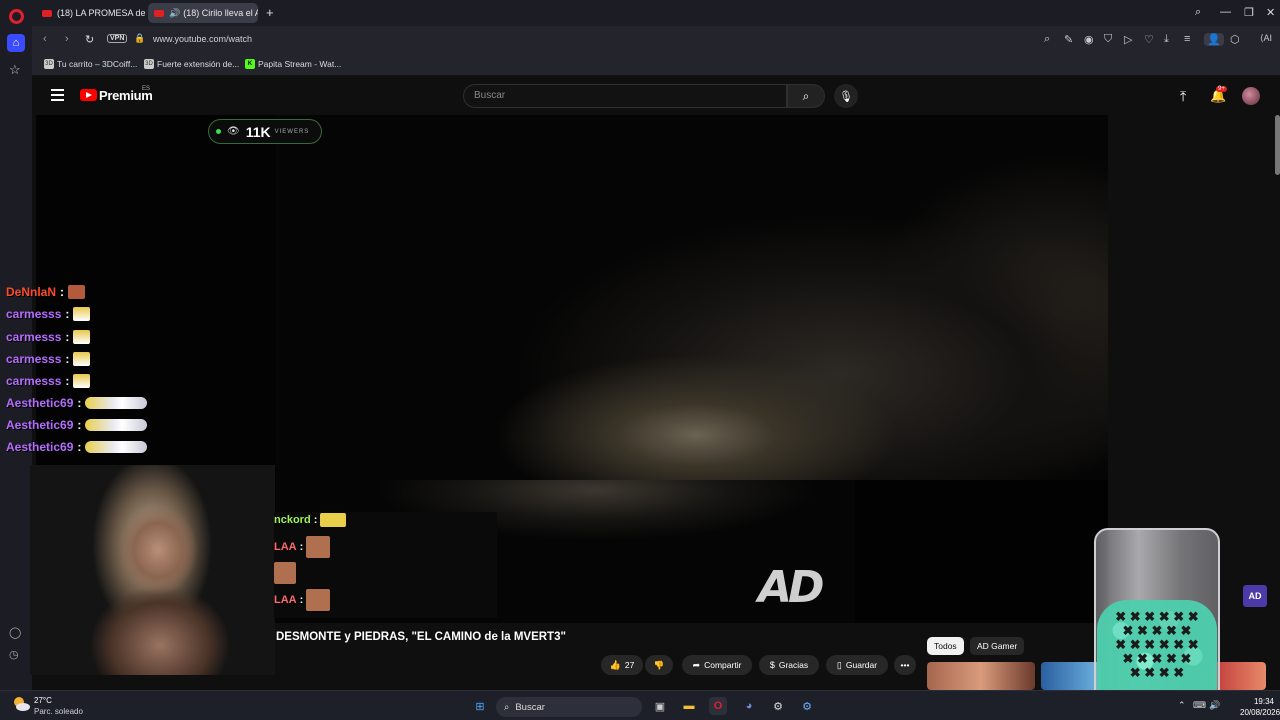  What do you see at coordinates (689, 706) in the screenshot?
I see `file-explorer-icon: ▬` at bounding box center [689, 706].